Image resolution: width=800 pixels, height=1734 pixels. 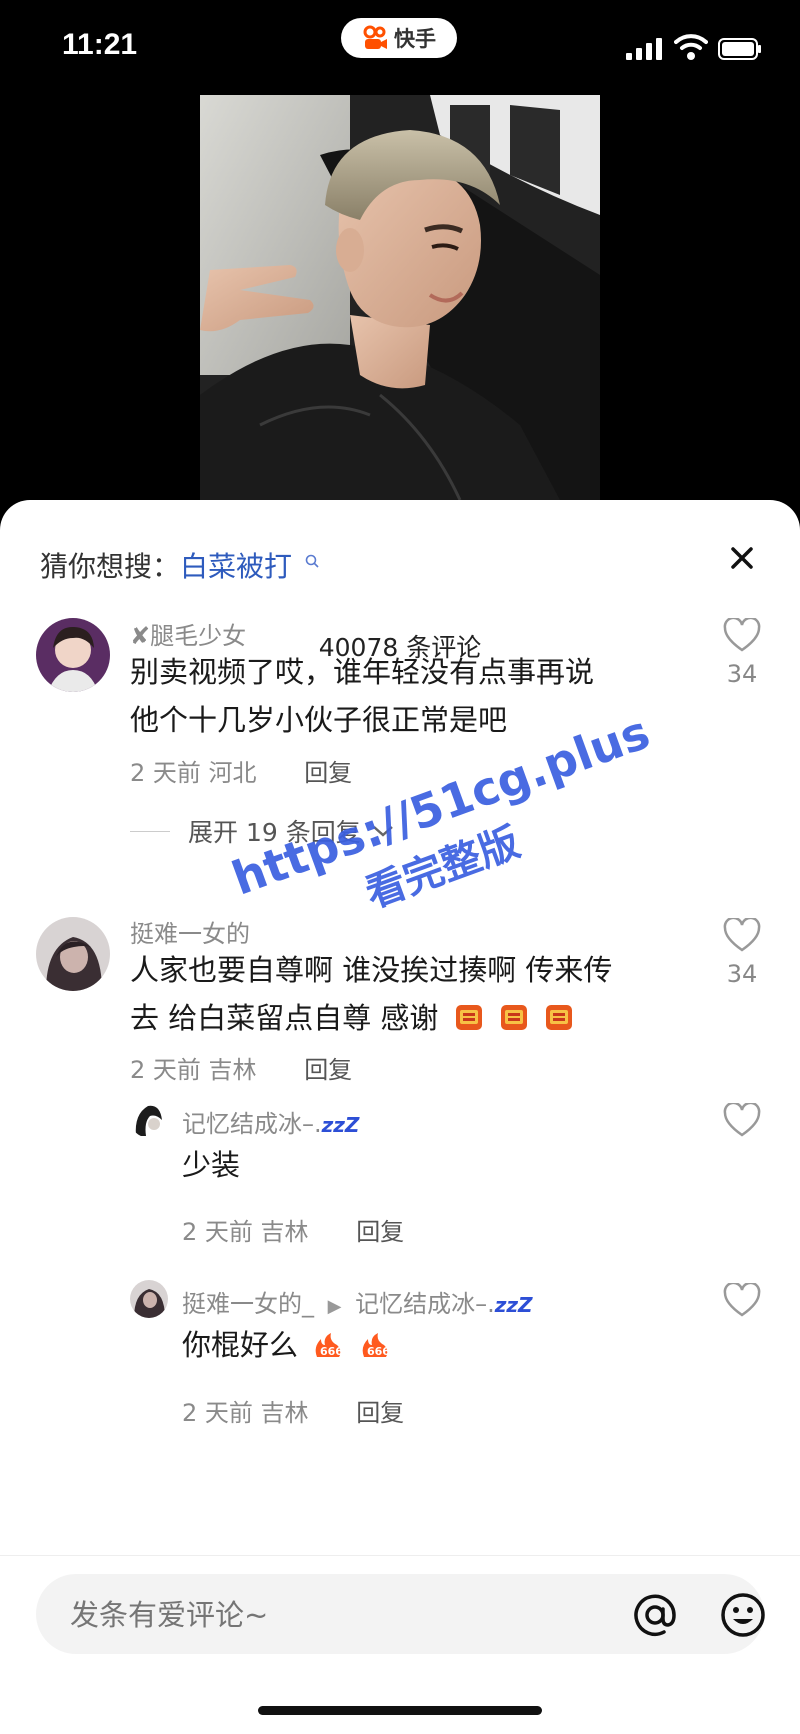 I want to click on reply-username: 记忆结成冰–.zzZ, so click(x=270, y=1121).